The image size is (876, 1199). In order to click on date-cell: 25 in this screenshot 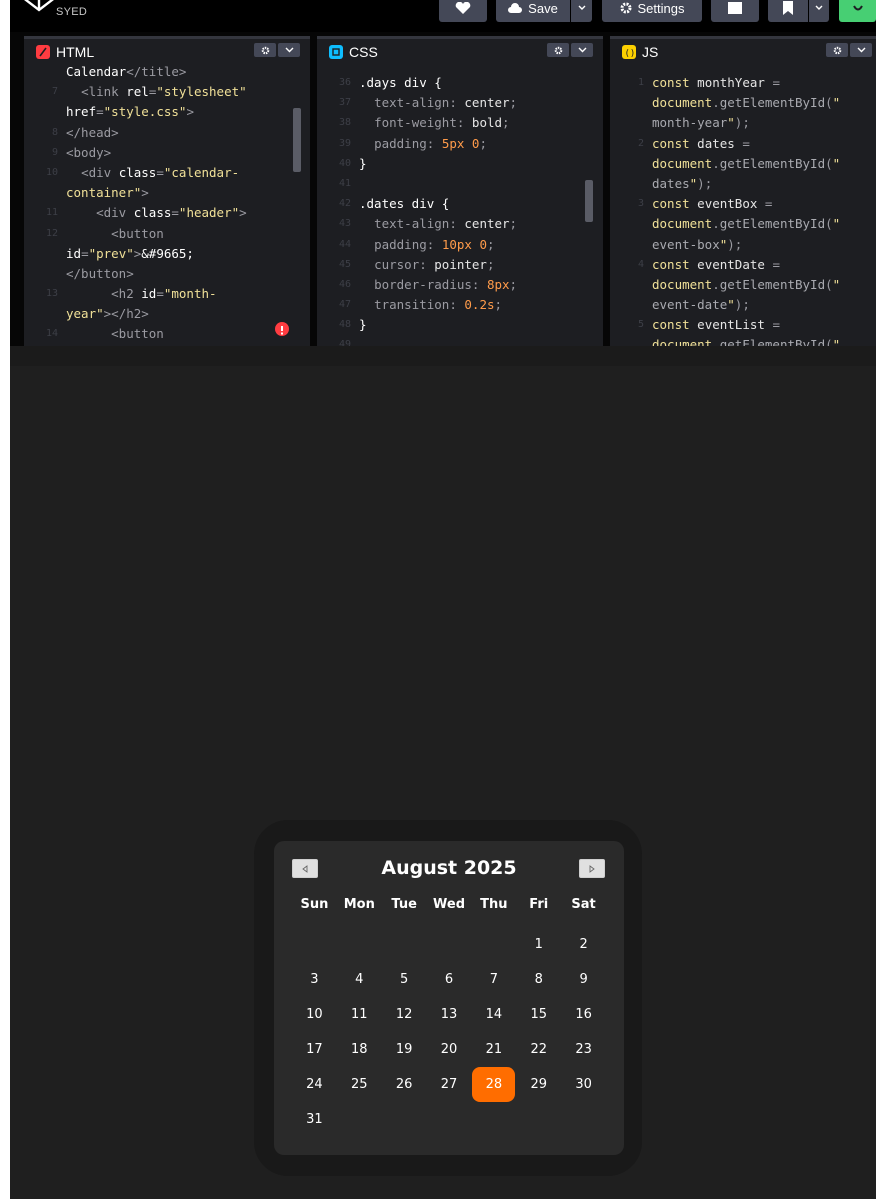, I will do `click(359, 1084)`.